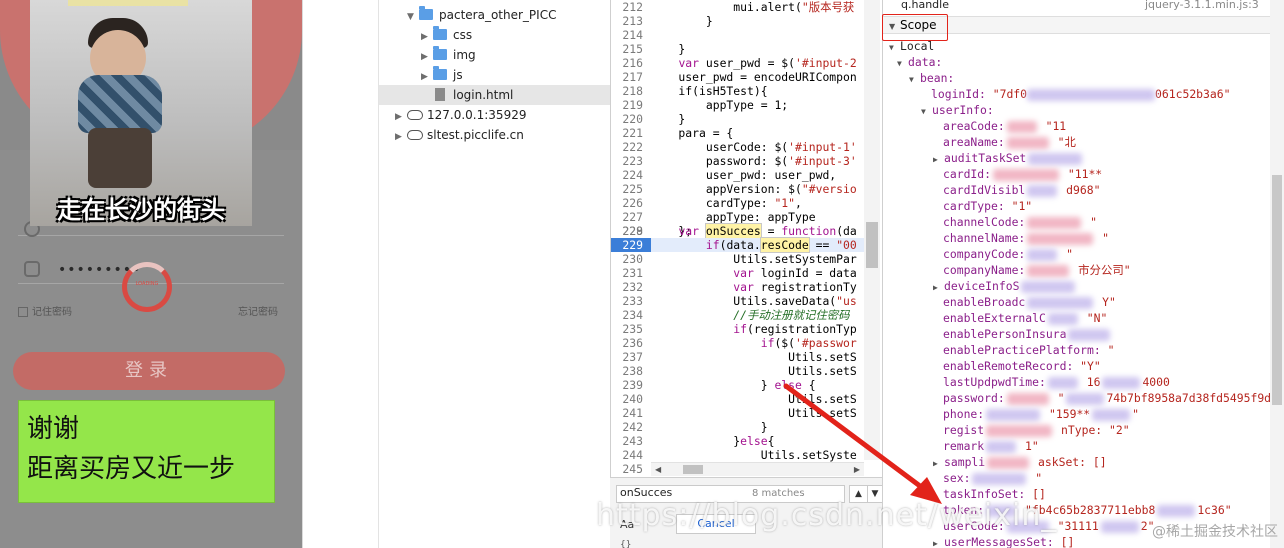  What do you see at coordinates (739, 21) in the screenshot?
I see `code-line: 213 }` at bounding box center [739, 21].